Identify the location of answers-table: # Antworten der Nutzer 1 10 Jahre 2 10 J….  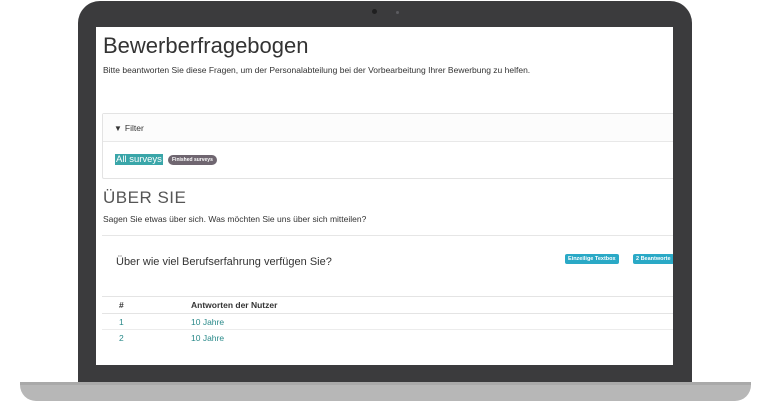
(387, 320).